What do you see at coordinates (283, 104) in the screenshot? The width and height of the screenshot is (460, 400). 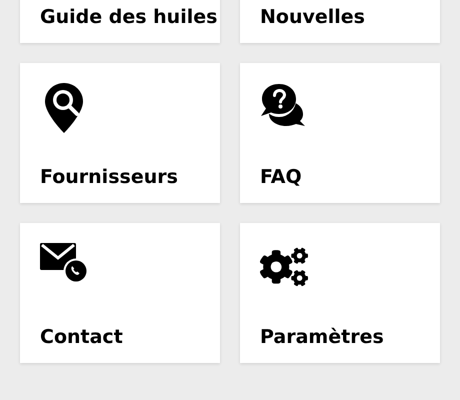 I see `question-chat-bubbles-icon` at bounding box center [283, 104].